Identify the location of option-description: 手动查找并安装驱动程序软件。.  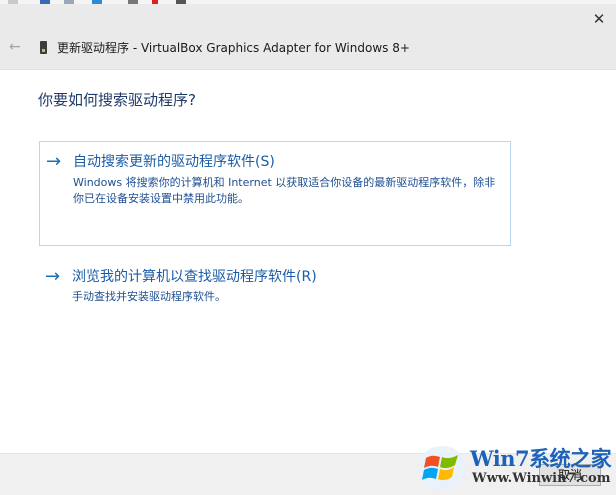
(149, 296).